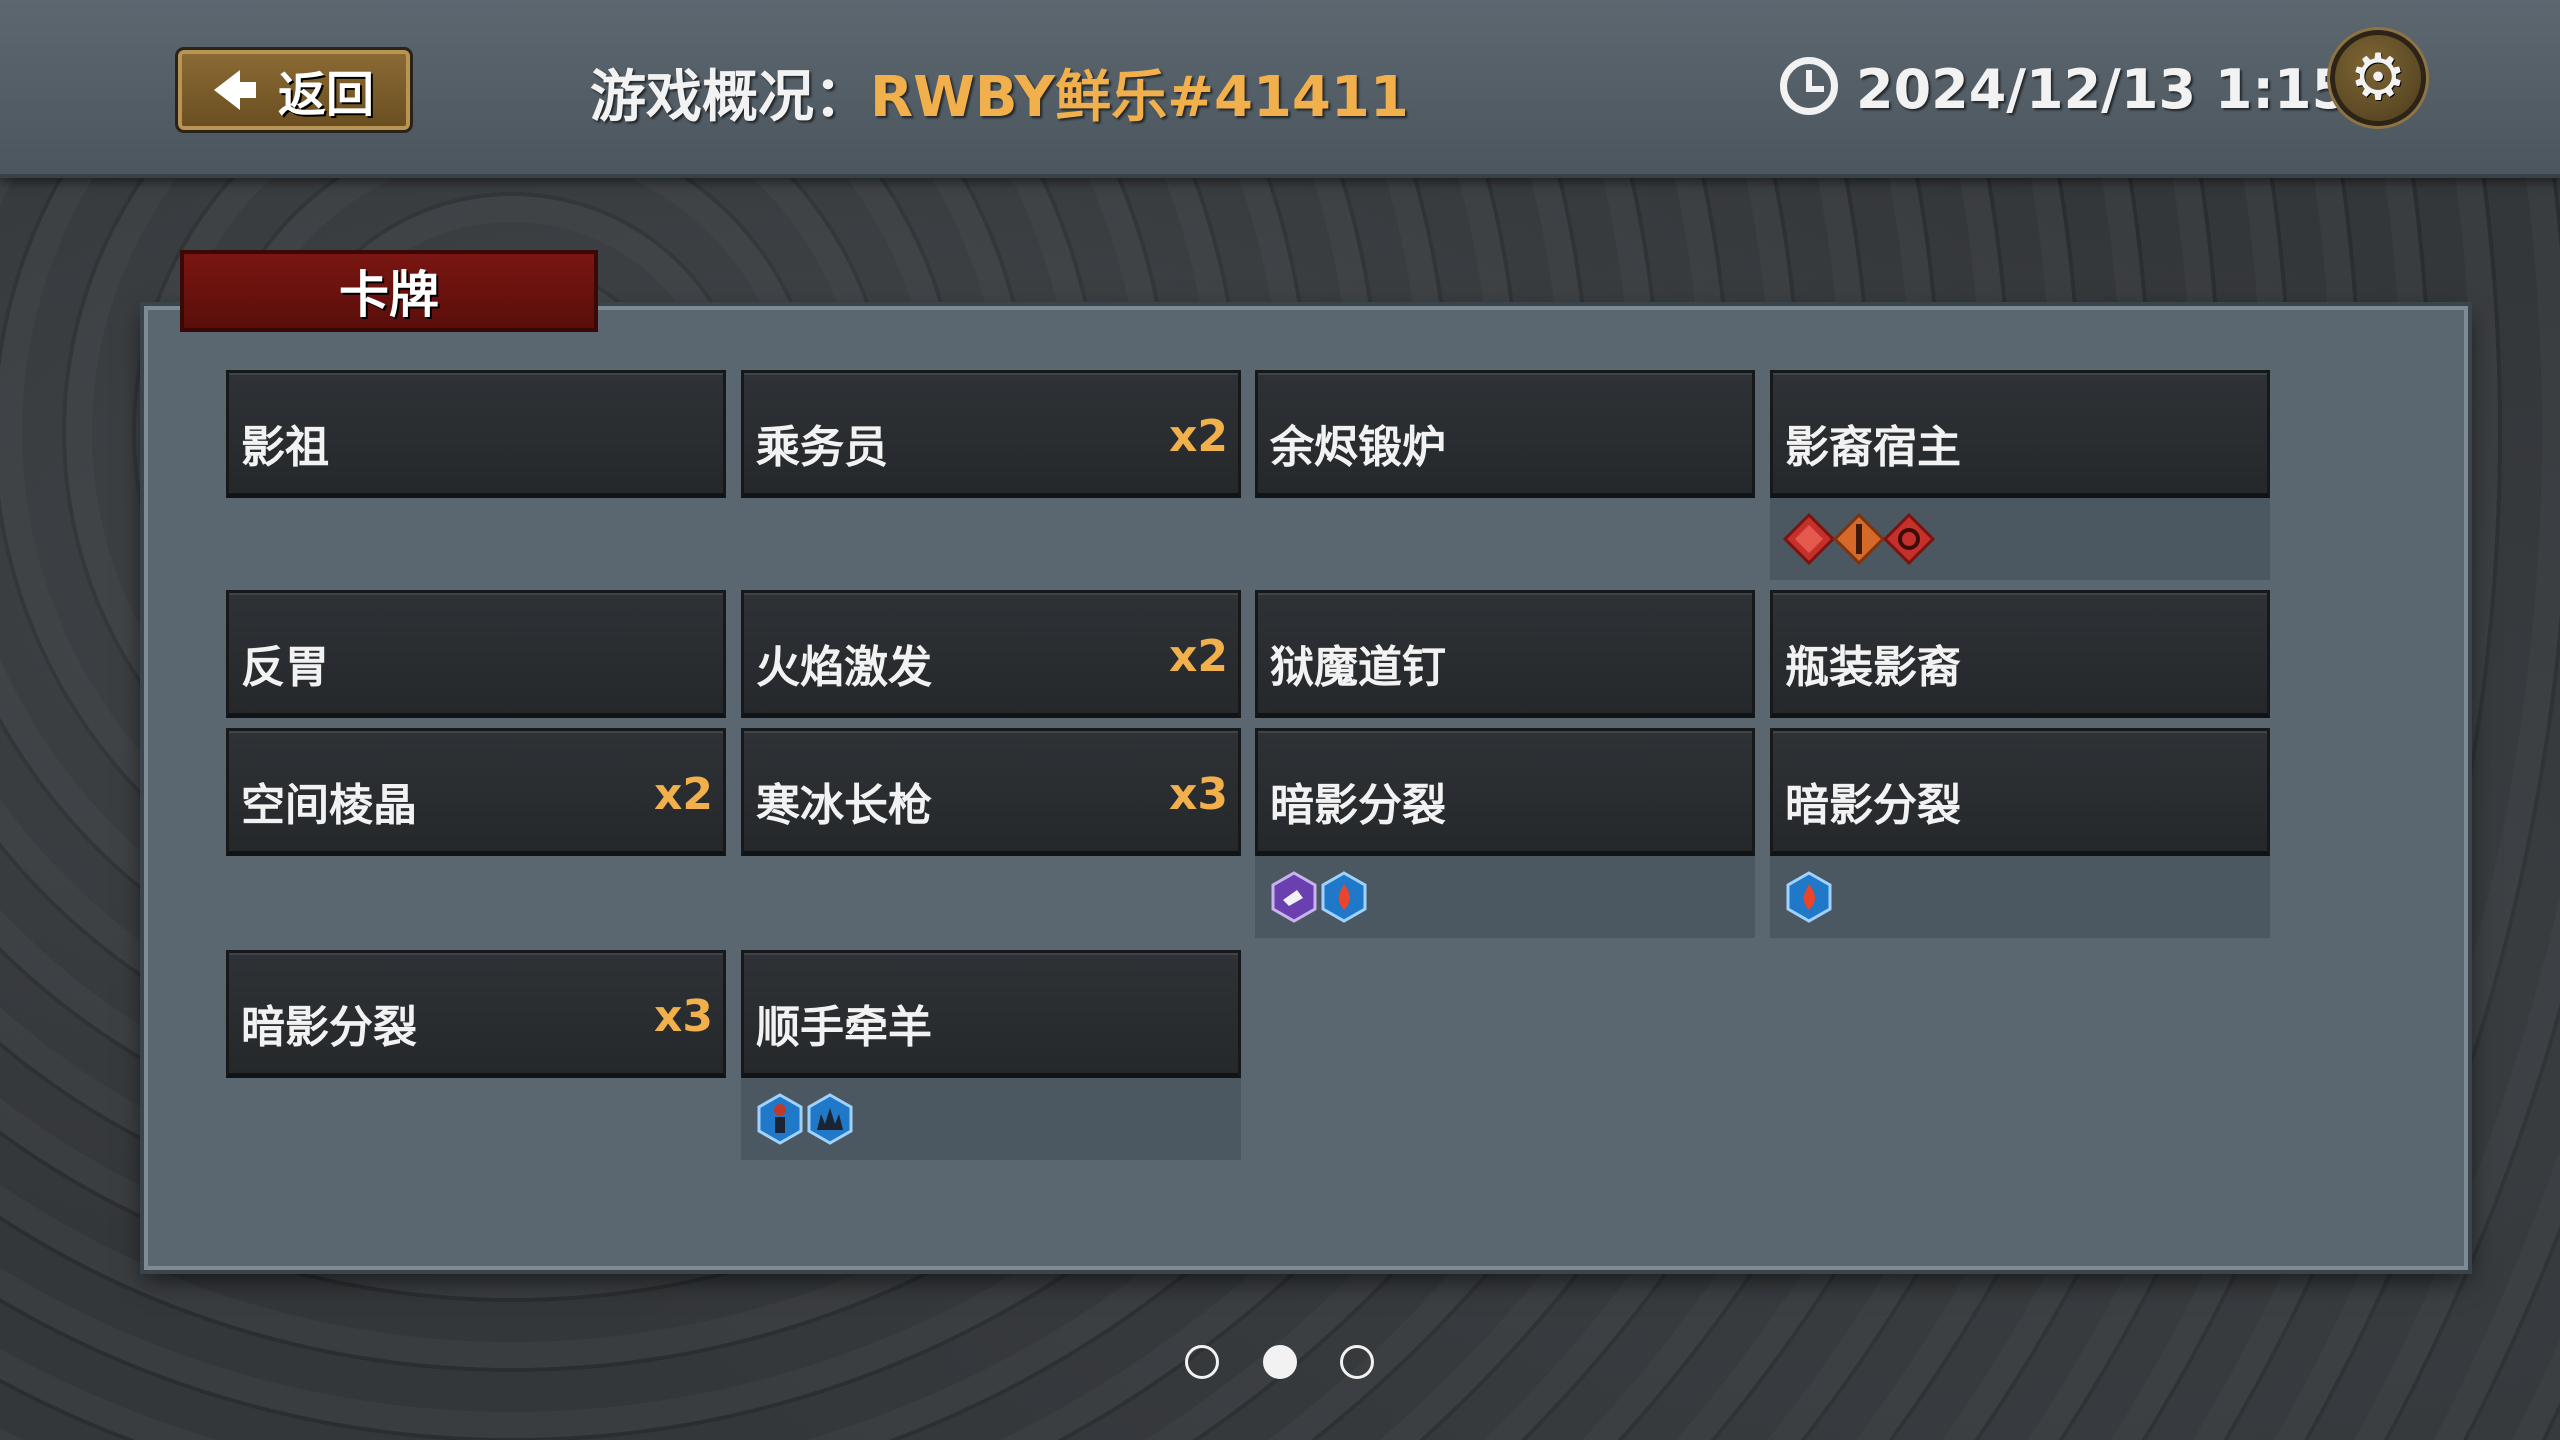 The width and height of the screenshot is (2560, 1440). I want to click on back-arrow-icon, so click(234, 90).